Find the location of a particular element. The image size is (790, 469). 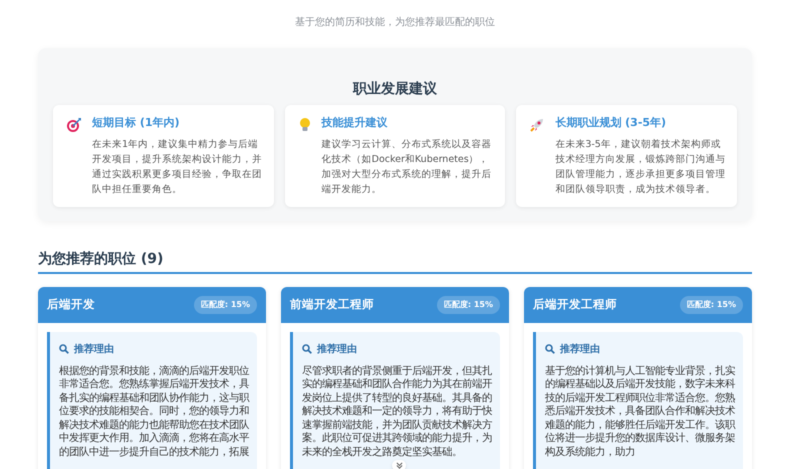

chevron-down-icon is located at coordinates (399, 465).